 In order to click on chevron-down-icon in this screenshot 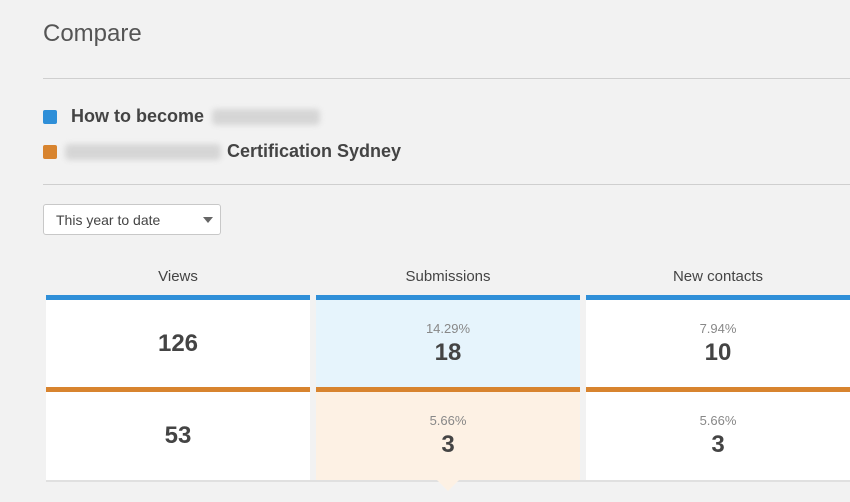, I will do `click(208, 220)`.